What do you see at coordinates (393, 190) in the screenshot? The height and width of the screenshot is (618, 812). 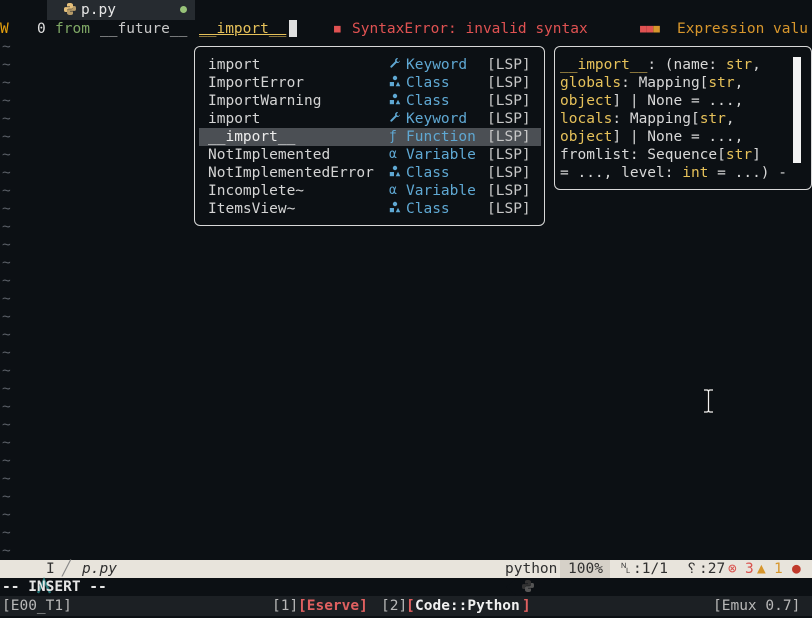 I see `variable-icon: α` at bounding box center [393, 190].